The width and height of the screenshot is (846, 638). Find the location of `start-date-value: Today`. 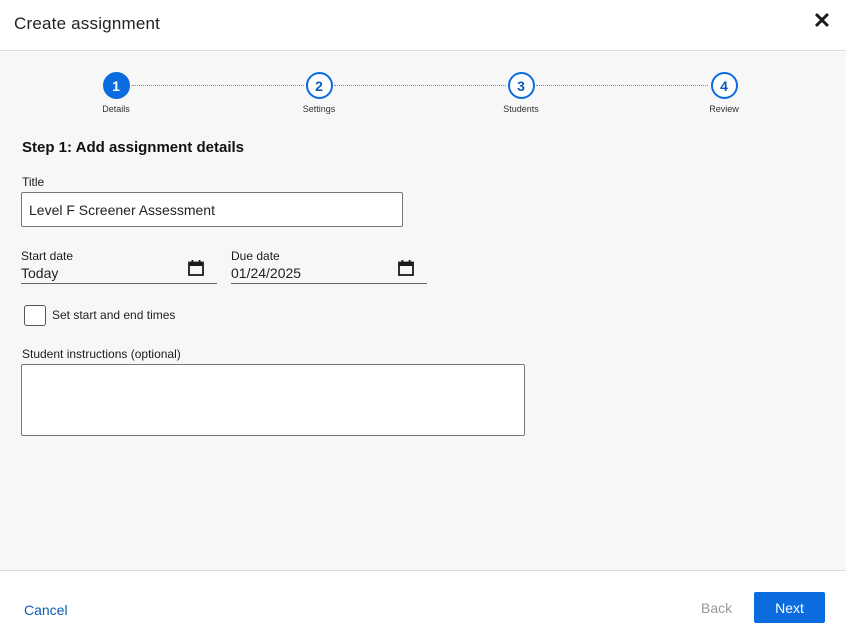

start-date-value: Today is located at coordinates (40, 273).